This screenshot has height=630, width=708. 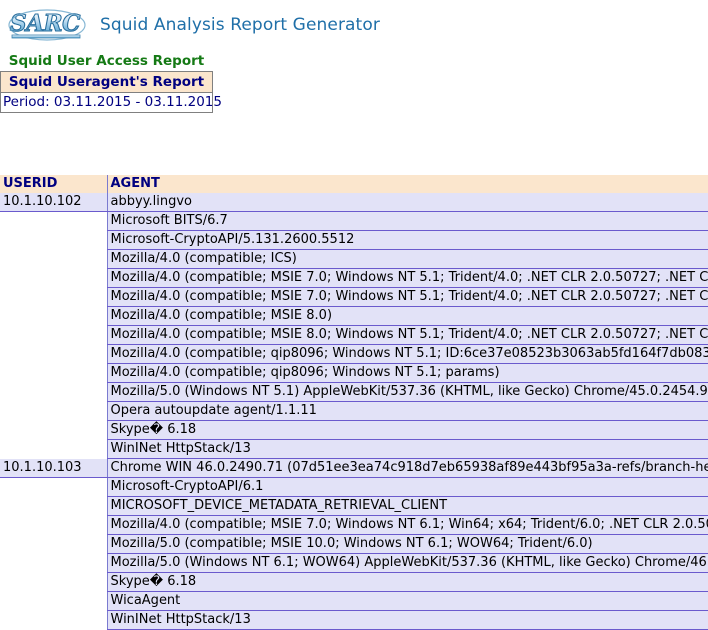 I want to click on layout-spacer, so click(x=354, y=144).